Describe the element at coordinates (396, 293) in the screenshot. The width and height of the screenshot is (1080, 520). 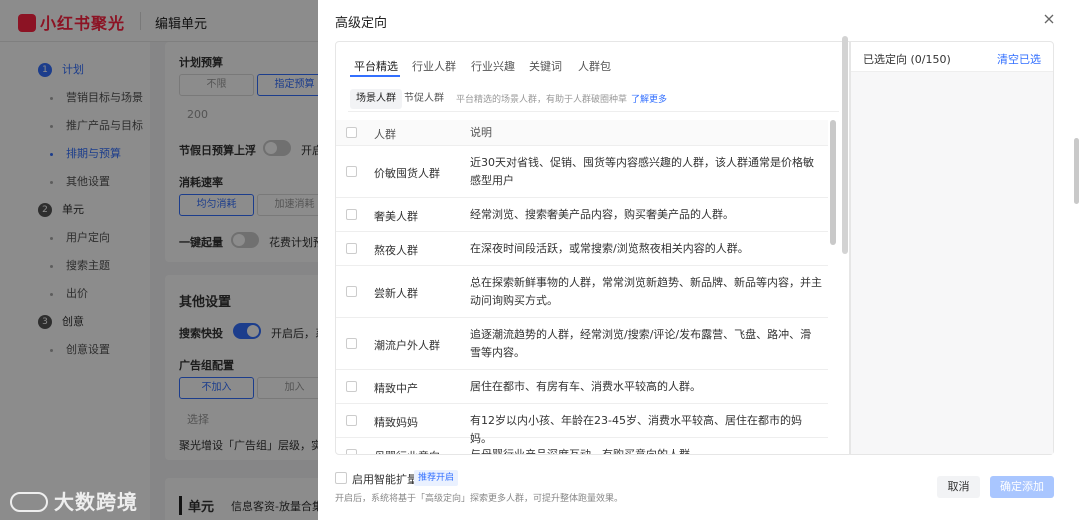
I see `crowd-name: 尝新人群` at that location.